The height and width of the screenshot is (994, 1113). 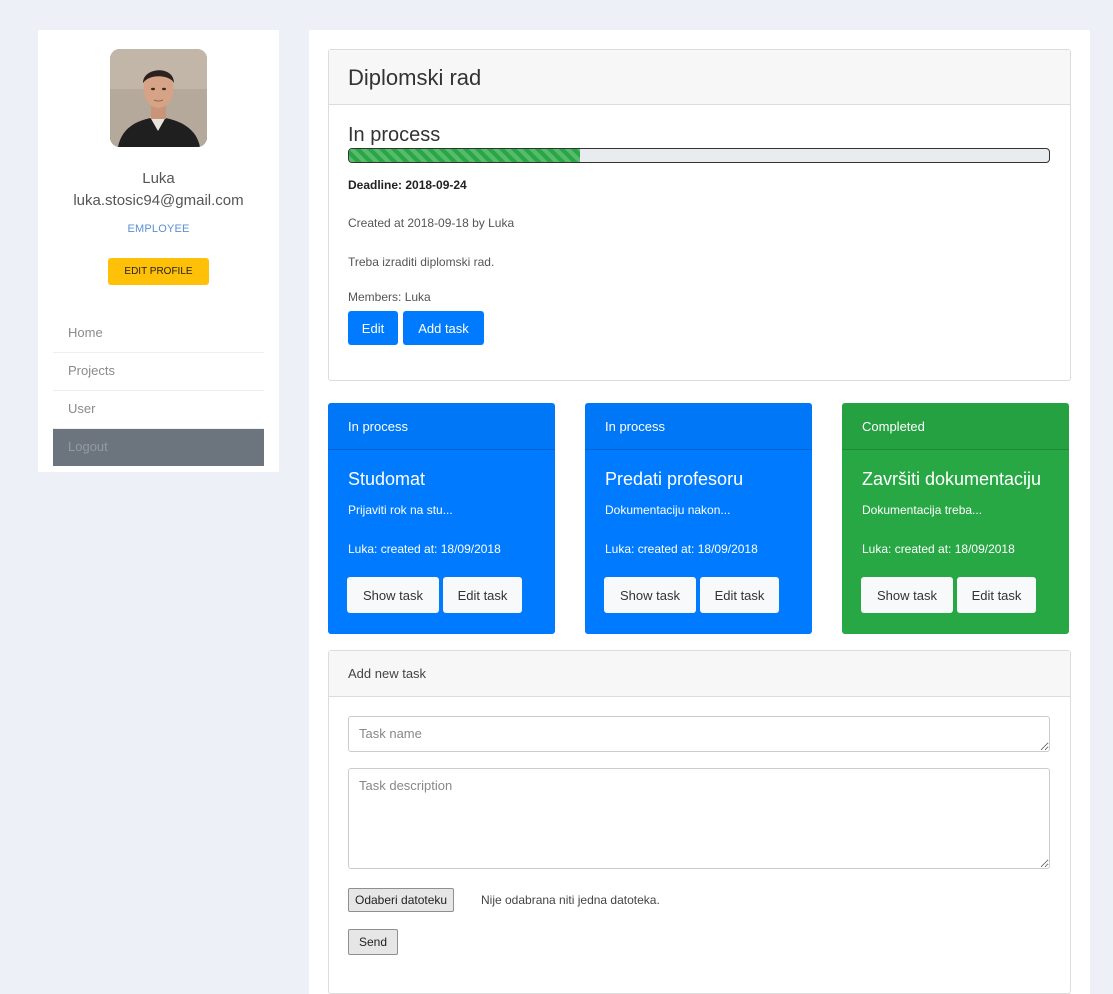 I want to click on sidebar-item-projects: Projects, so click(x=158, y=372).